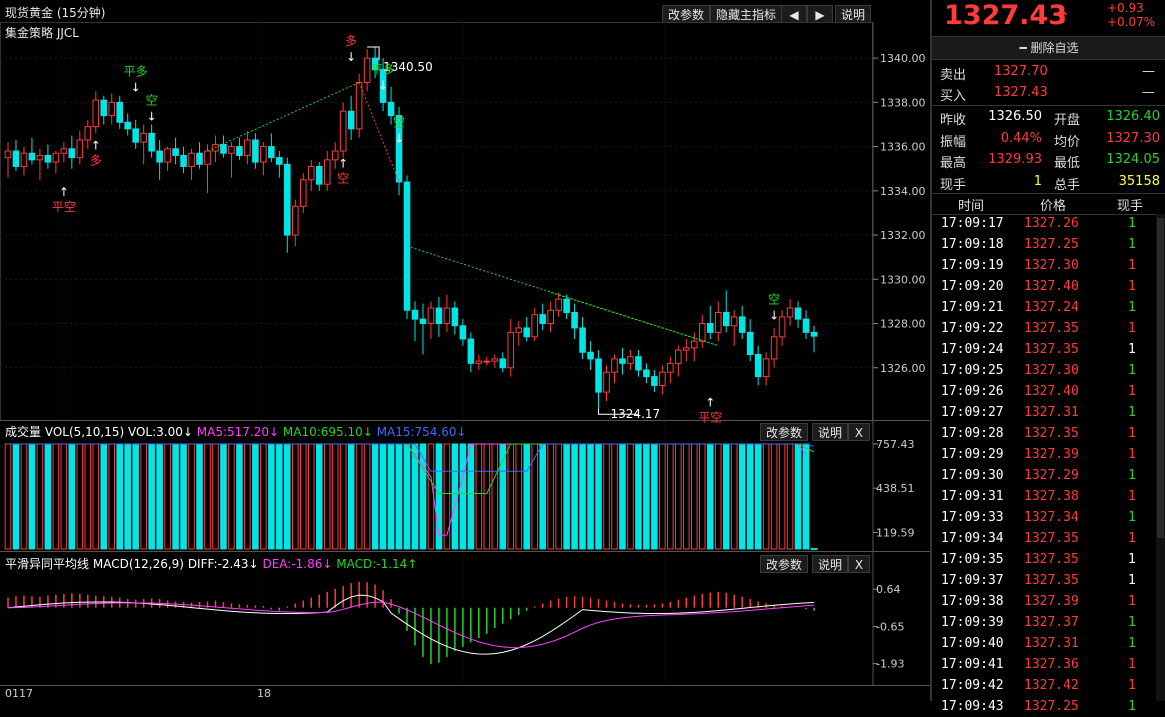 This screenshot has width=1165, height=717. What do you see at coordinates (1051, 559) in the screenshot?
I see `tick-price: 1327.35` at bounding box center [1051, 559].